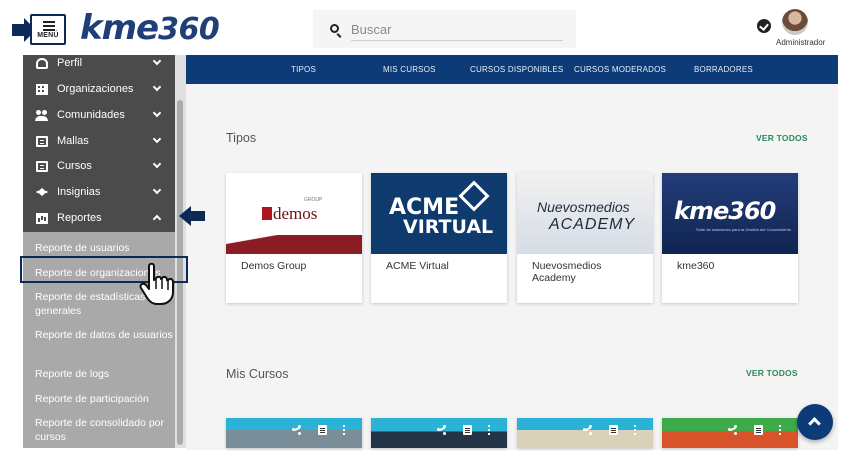 The image size is (851, 458). I want to click on sidebar-item-cursos: Cursos, so click(100, 166).